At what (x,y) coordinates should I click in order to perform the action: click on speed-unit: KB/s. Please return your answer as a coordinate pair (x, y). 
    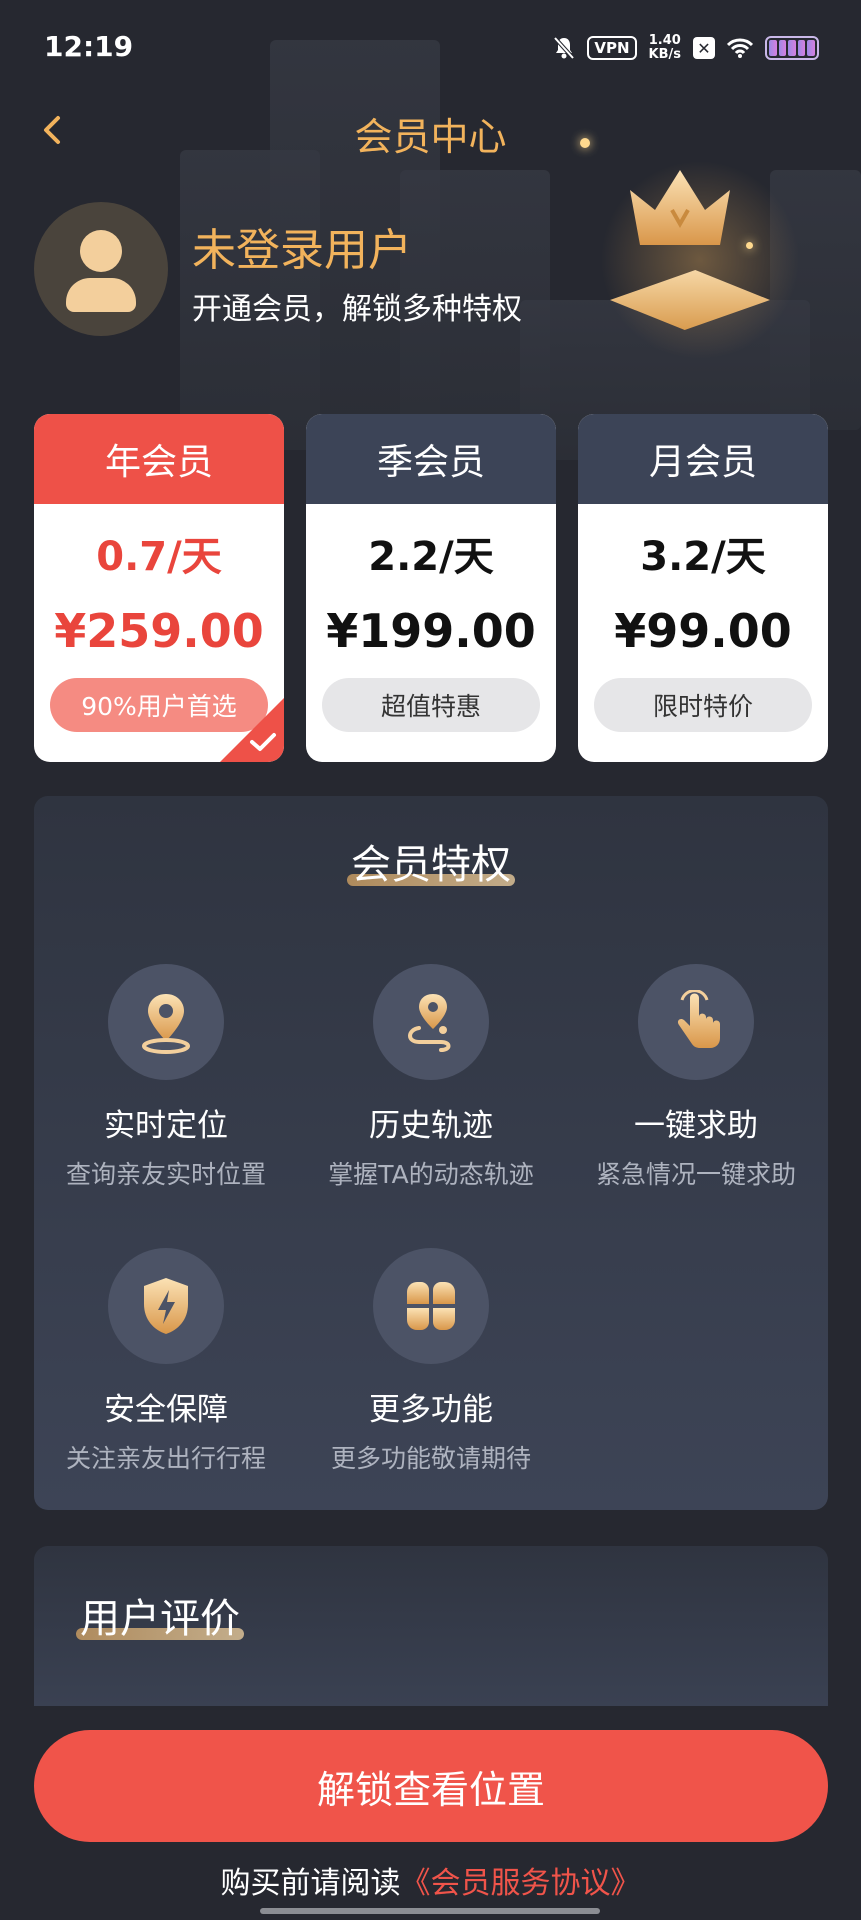
    Looking at the image, I should click on (664, 54).